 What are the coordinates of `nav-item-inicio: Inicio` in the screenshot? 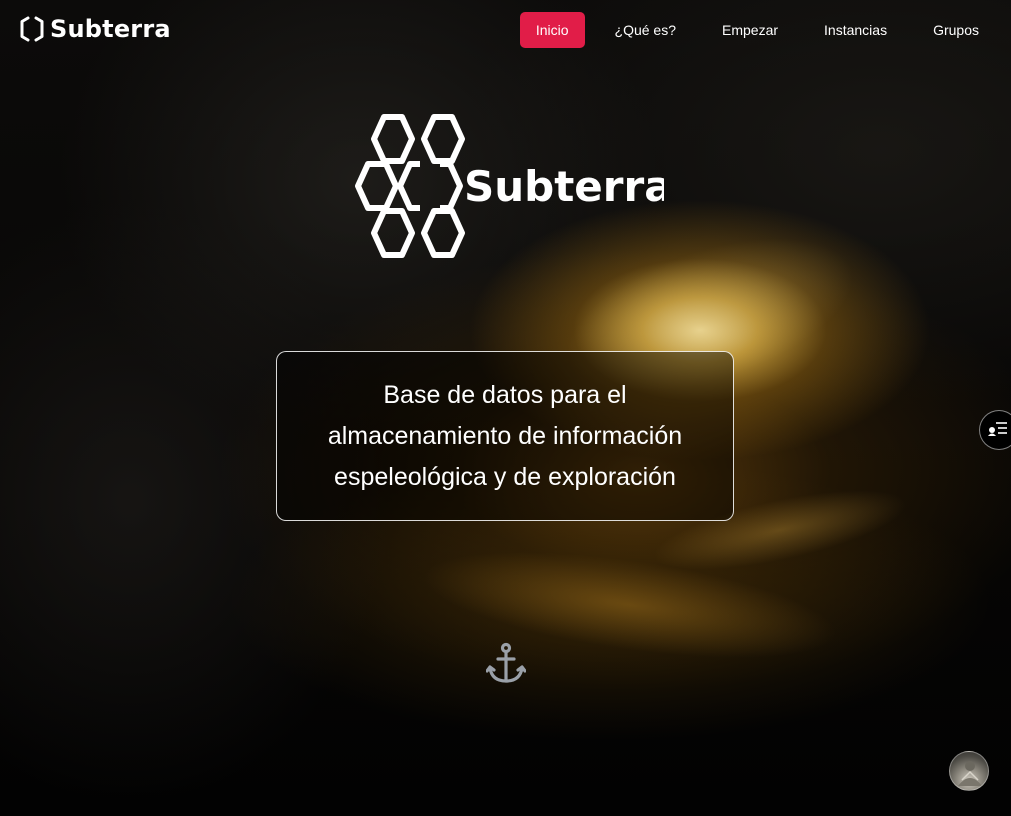 It's located at (552, 30).